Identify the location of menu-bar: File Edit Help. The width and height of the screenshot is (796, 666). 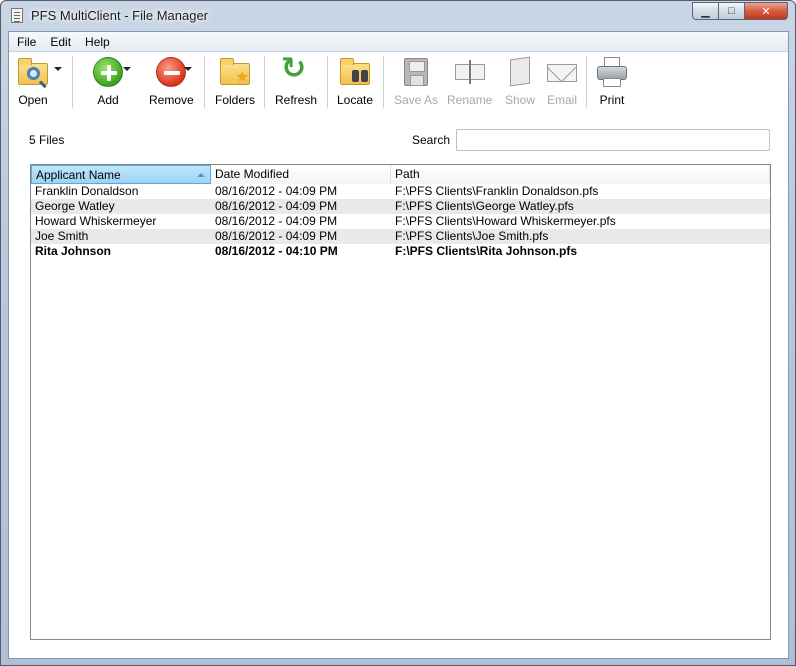
(398, 42).